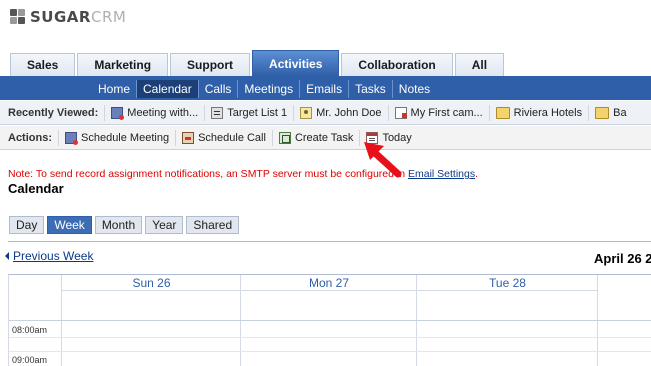 The height and width of the screenshot is (366, 651). What do you see at coordinates (114, 89) in the screenshot?
I see `subtab-home: Home` at bounding box center [114, 89].